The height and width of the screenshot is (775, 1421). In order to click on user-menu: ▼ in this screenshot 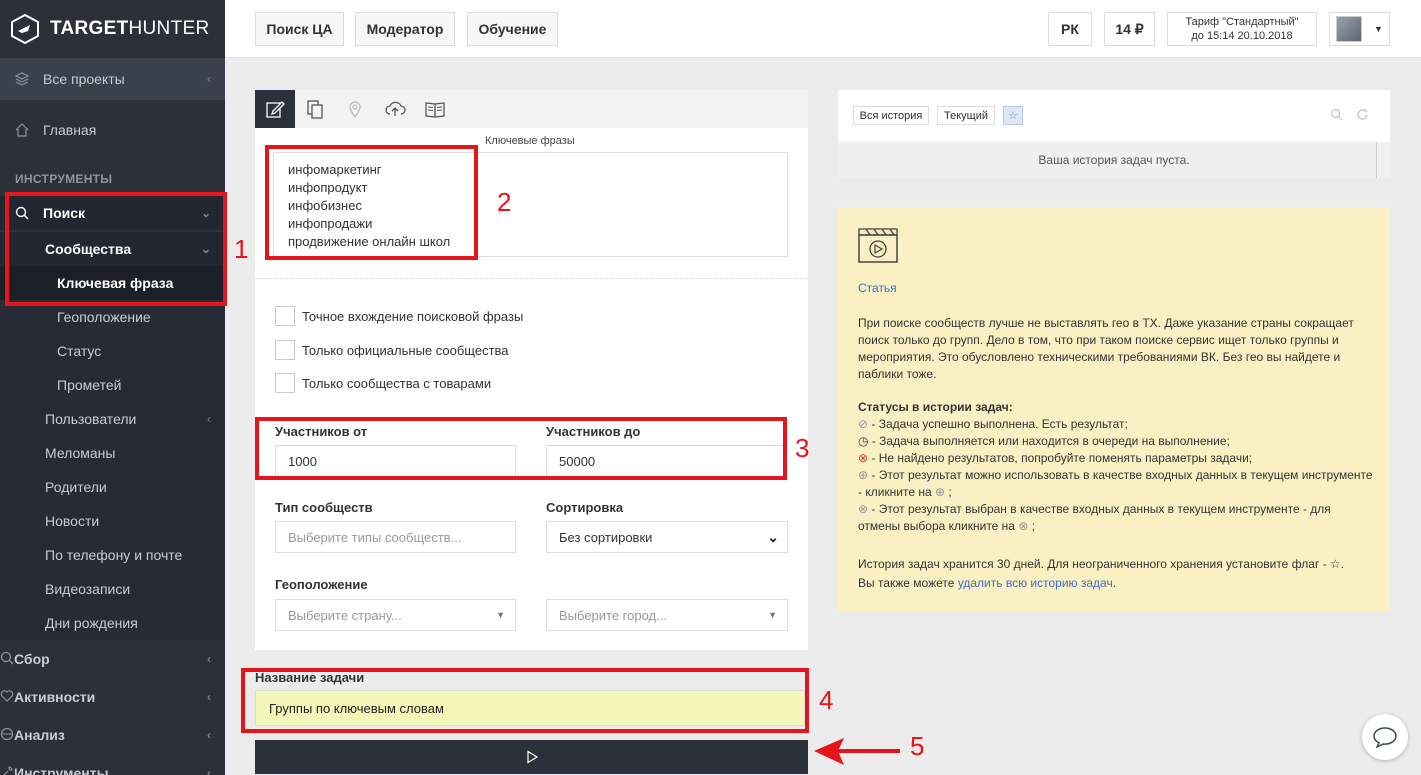, I will do `click(1359, 29)`.